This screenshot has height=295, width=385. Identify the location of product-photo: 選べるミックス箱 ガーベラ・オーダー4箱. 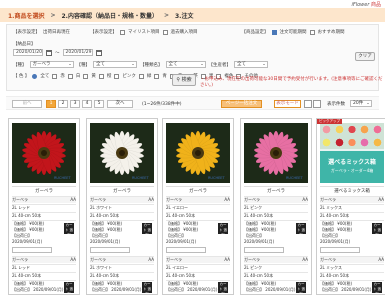
(352, 153).